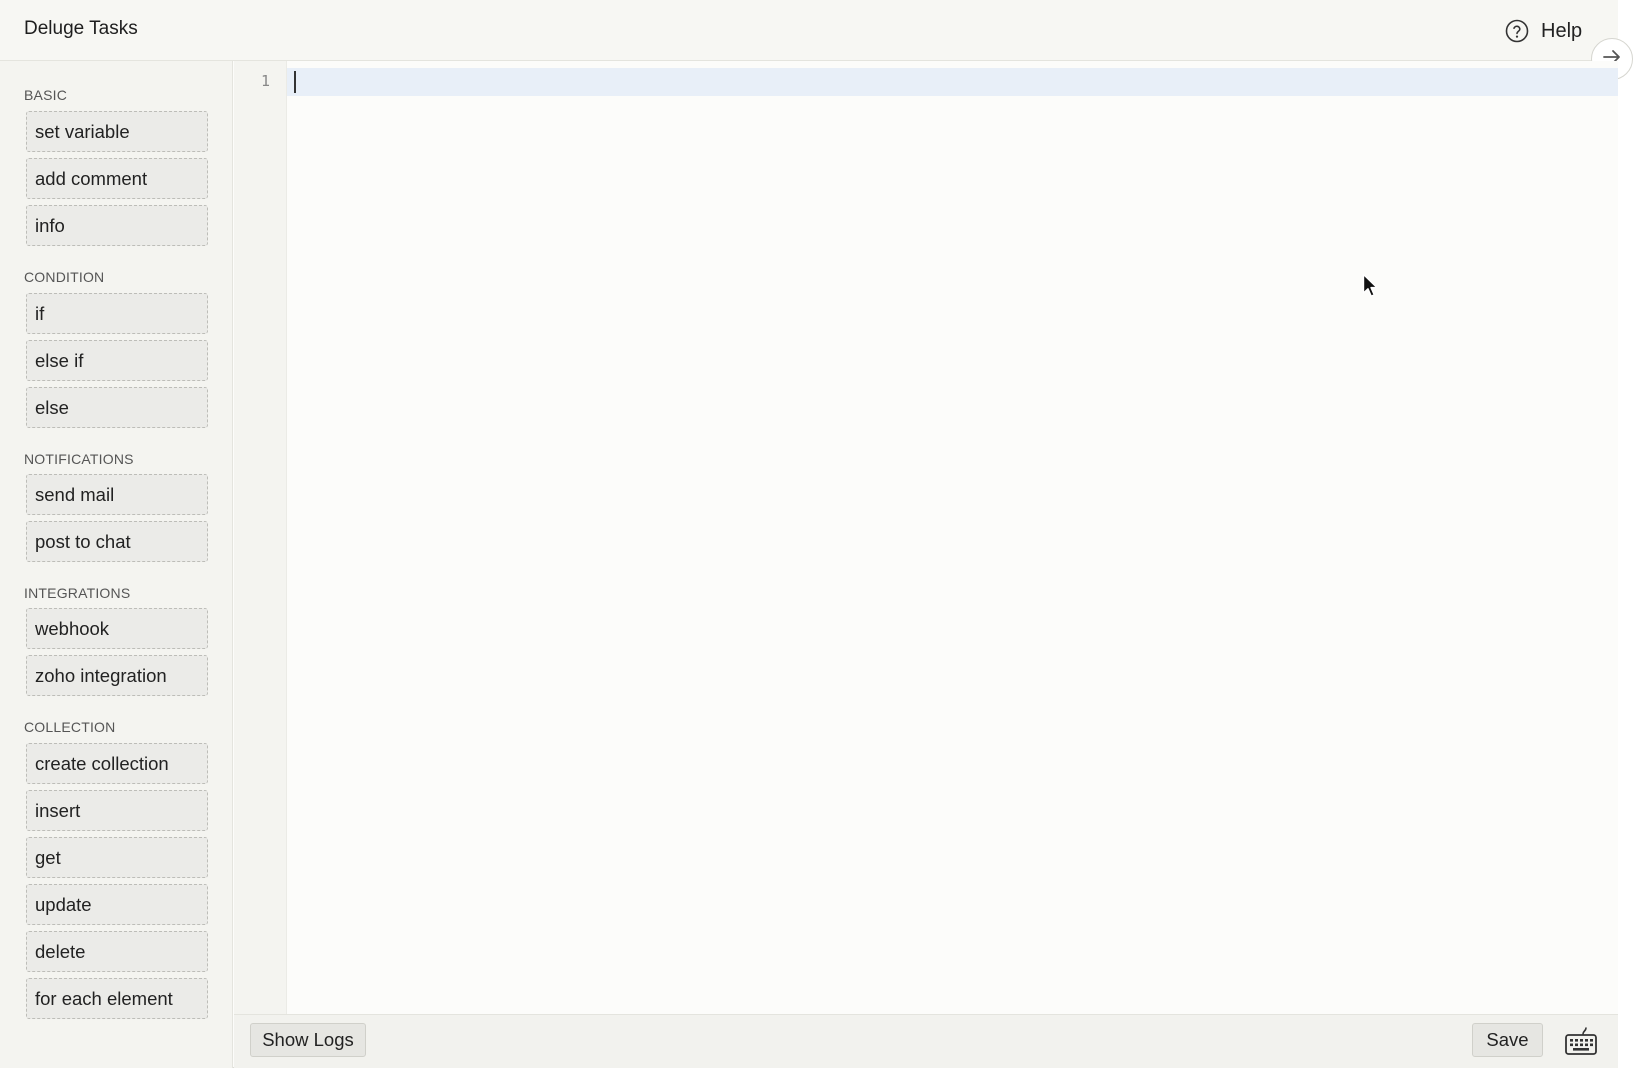  I want to click on page-title: Deluge Tasks, so click(81, 28).